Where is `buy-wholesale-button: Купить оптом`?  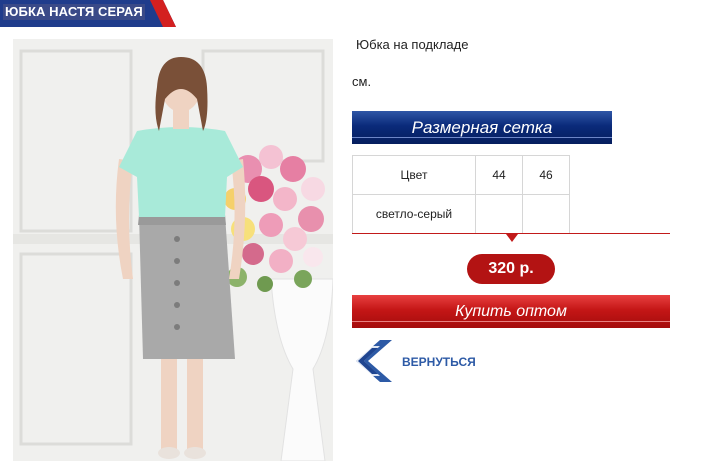 buy-wholesale-button: Купить оптом is located at coordinates (511, 311).